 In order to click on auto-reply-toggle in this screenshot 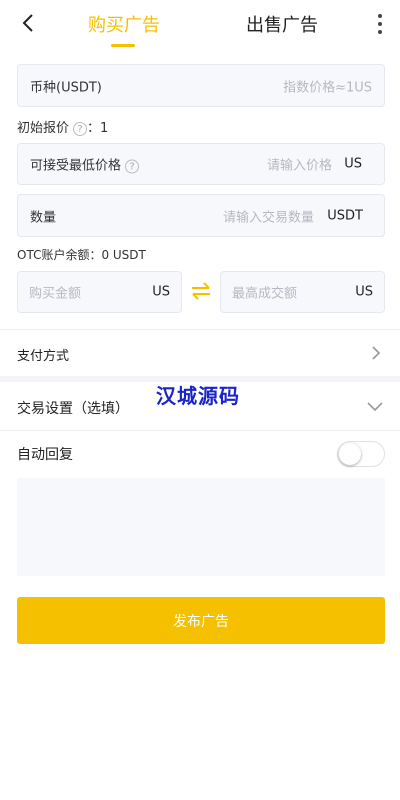, I will do `click(361, 454)`.